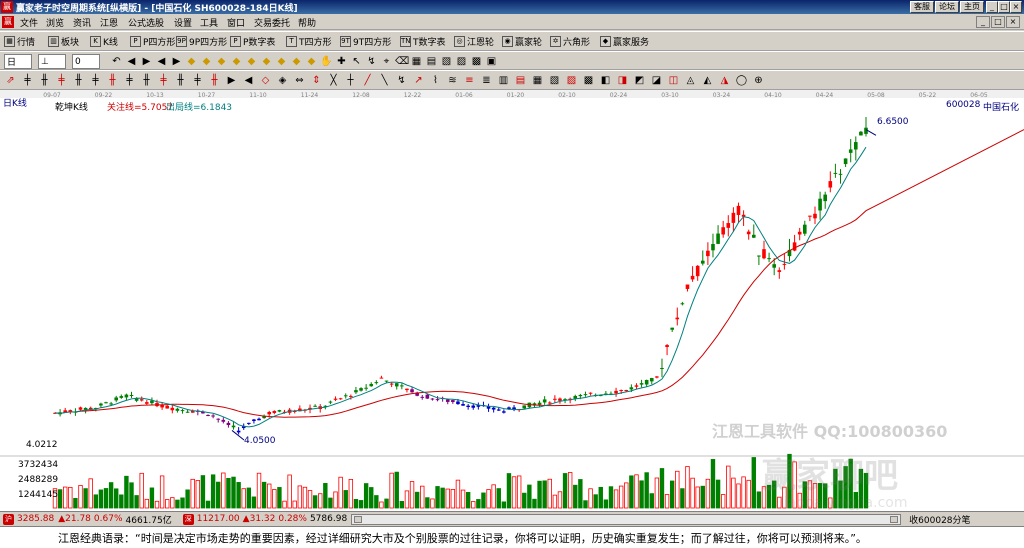 The width and height of the screenshot is (1024, 548). I want to click on toolbar3-icon-28: ≣, so click(486, 80).